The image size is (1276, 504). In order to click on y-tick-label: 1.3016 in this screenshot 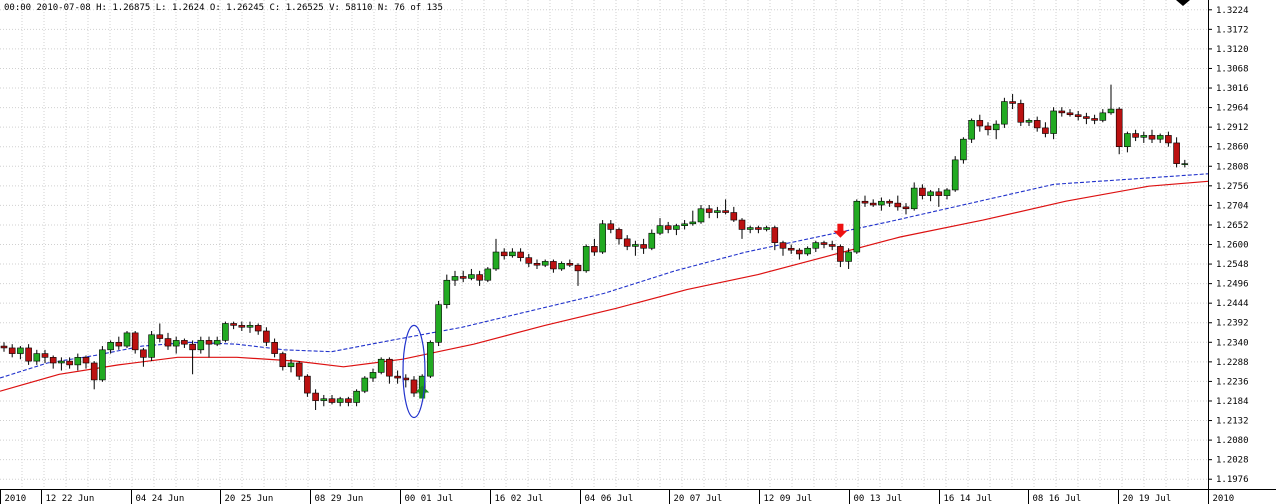, I will do `click(1232, 89)`.